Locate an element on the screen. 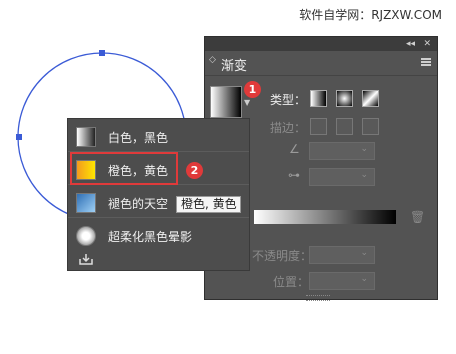  stroke-within-button is located at coordinates (318, 126).